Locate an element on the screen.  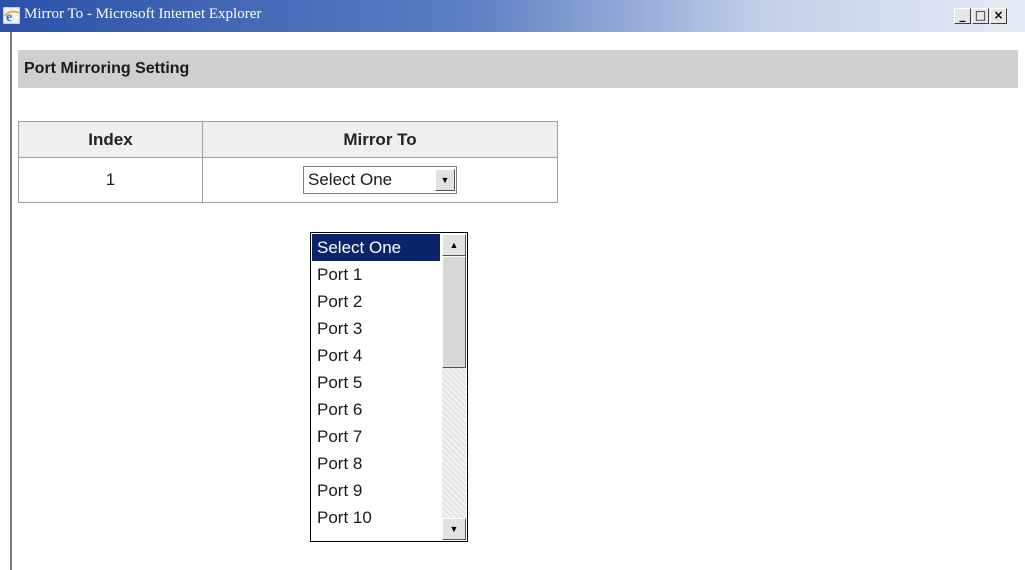
dropdown-option-port-3: Port 3 is located at coordinates (376, 328).